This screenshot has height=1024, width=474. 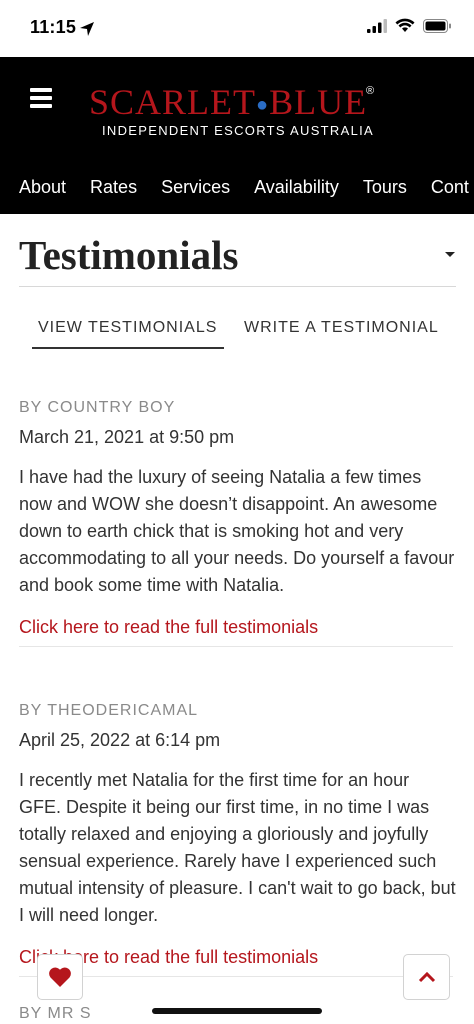 I want to click on wifi-icon, so click(x=405, y=25).